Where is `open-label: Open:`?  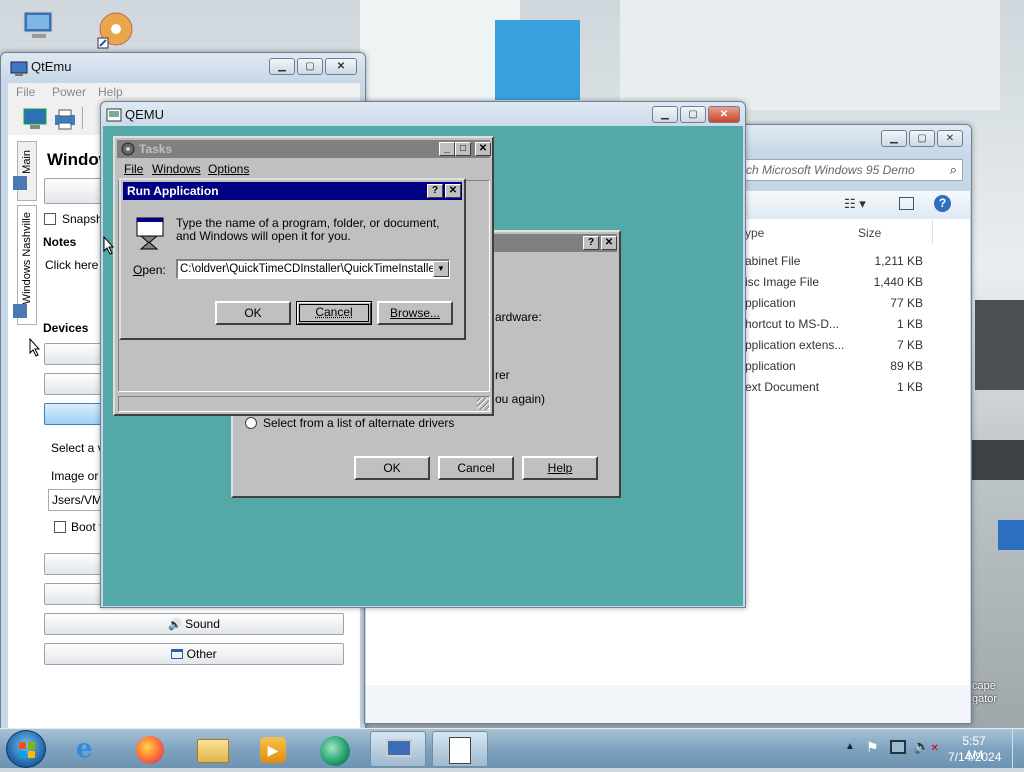 open-label: Open: is located at coordinates (149, 270).